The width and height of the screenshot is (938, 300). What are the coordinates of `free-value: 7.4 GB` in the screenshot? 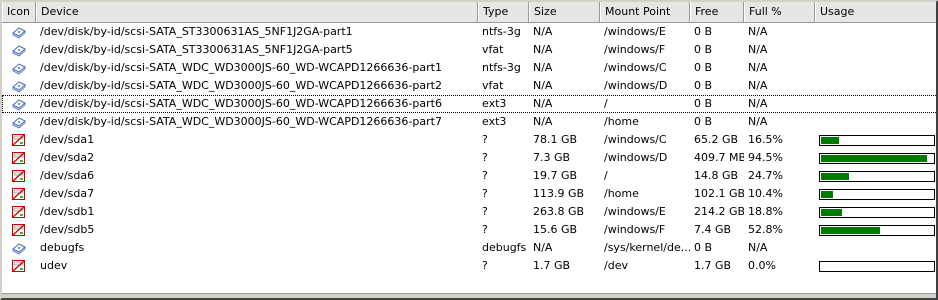 It's located at (713, 229).